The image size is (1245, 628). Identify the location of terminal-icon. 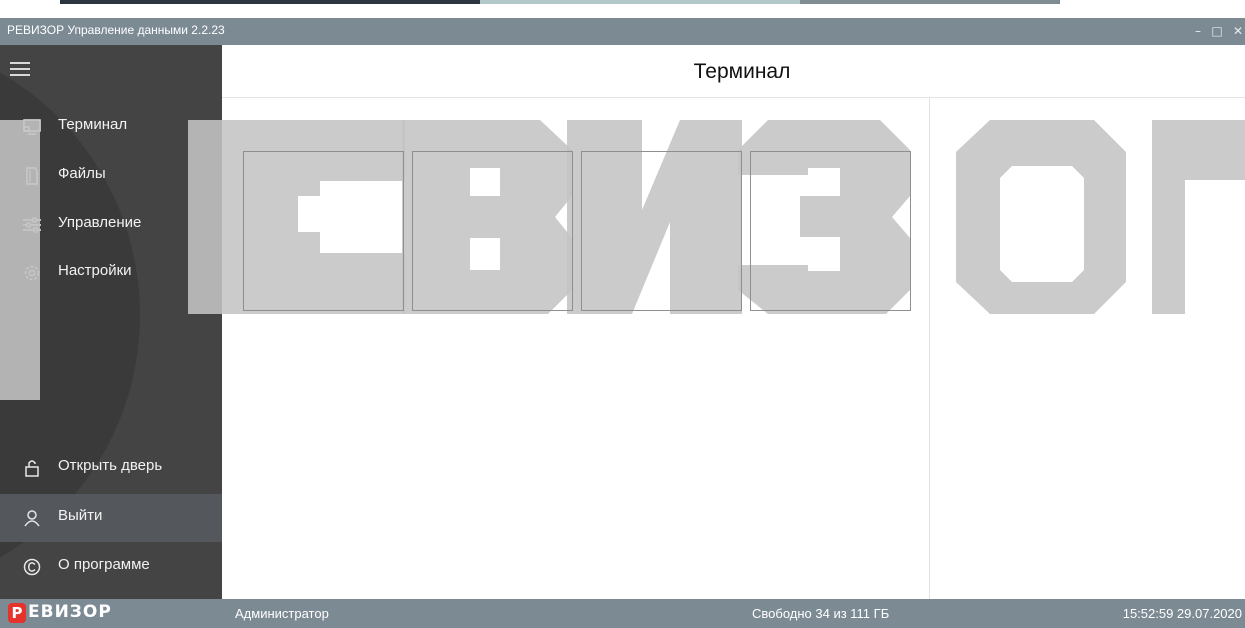
(32, 127).